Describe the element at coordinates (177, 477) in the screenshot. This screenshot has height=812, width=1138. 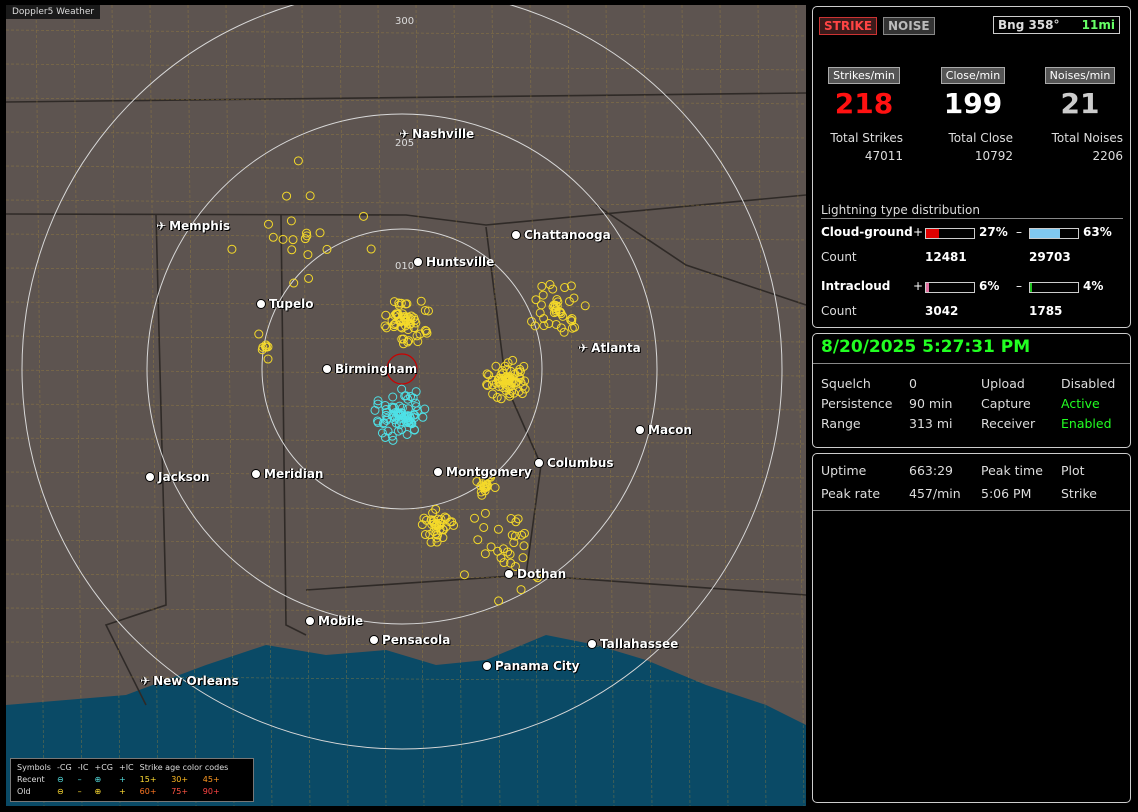
I see `city-jackson: Jackson` at that location.